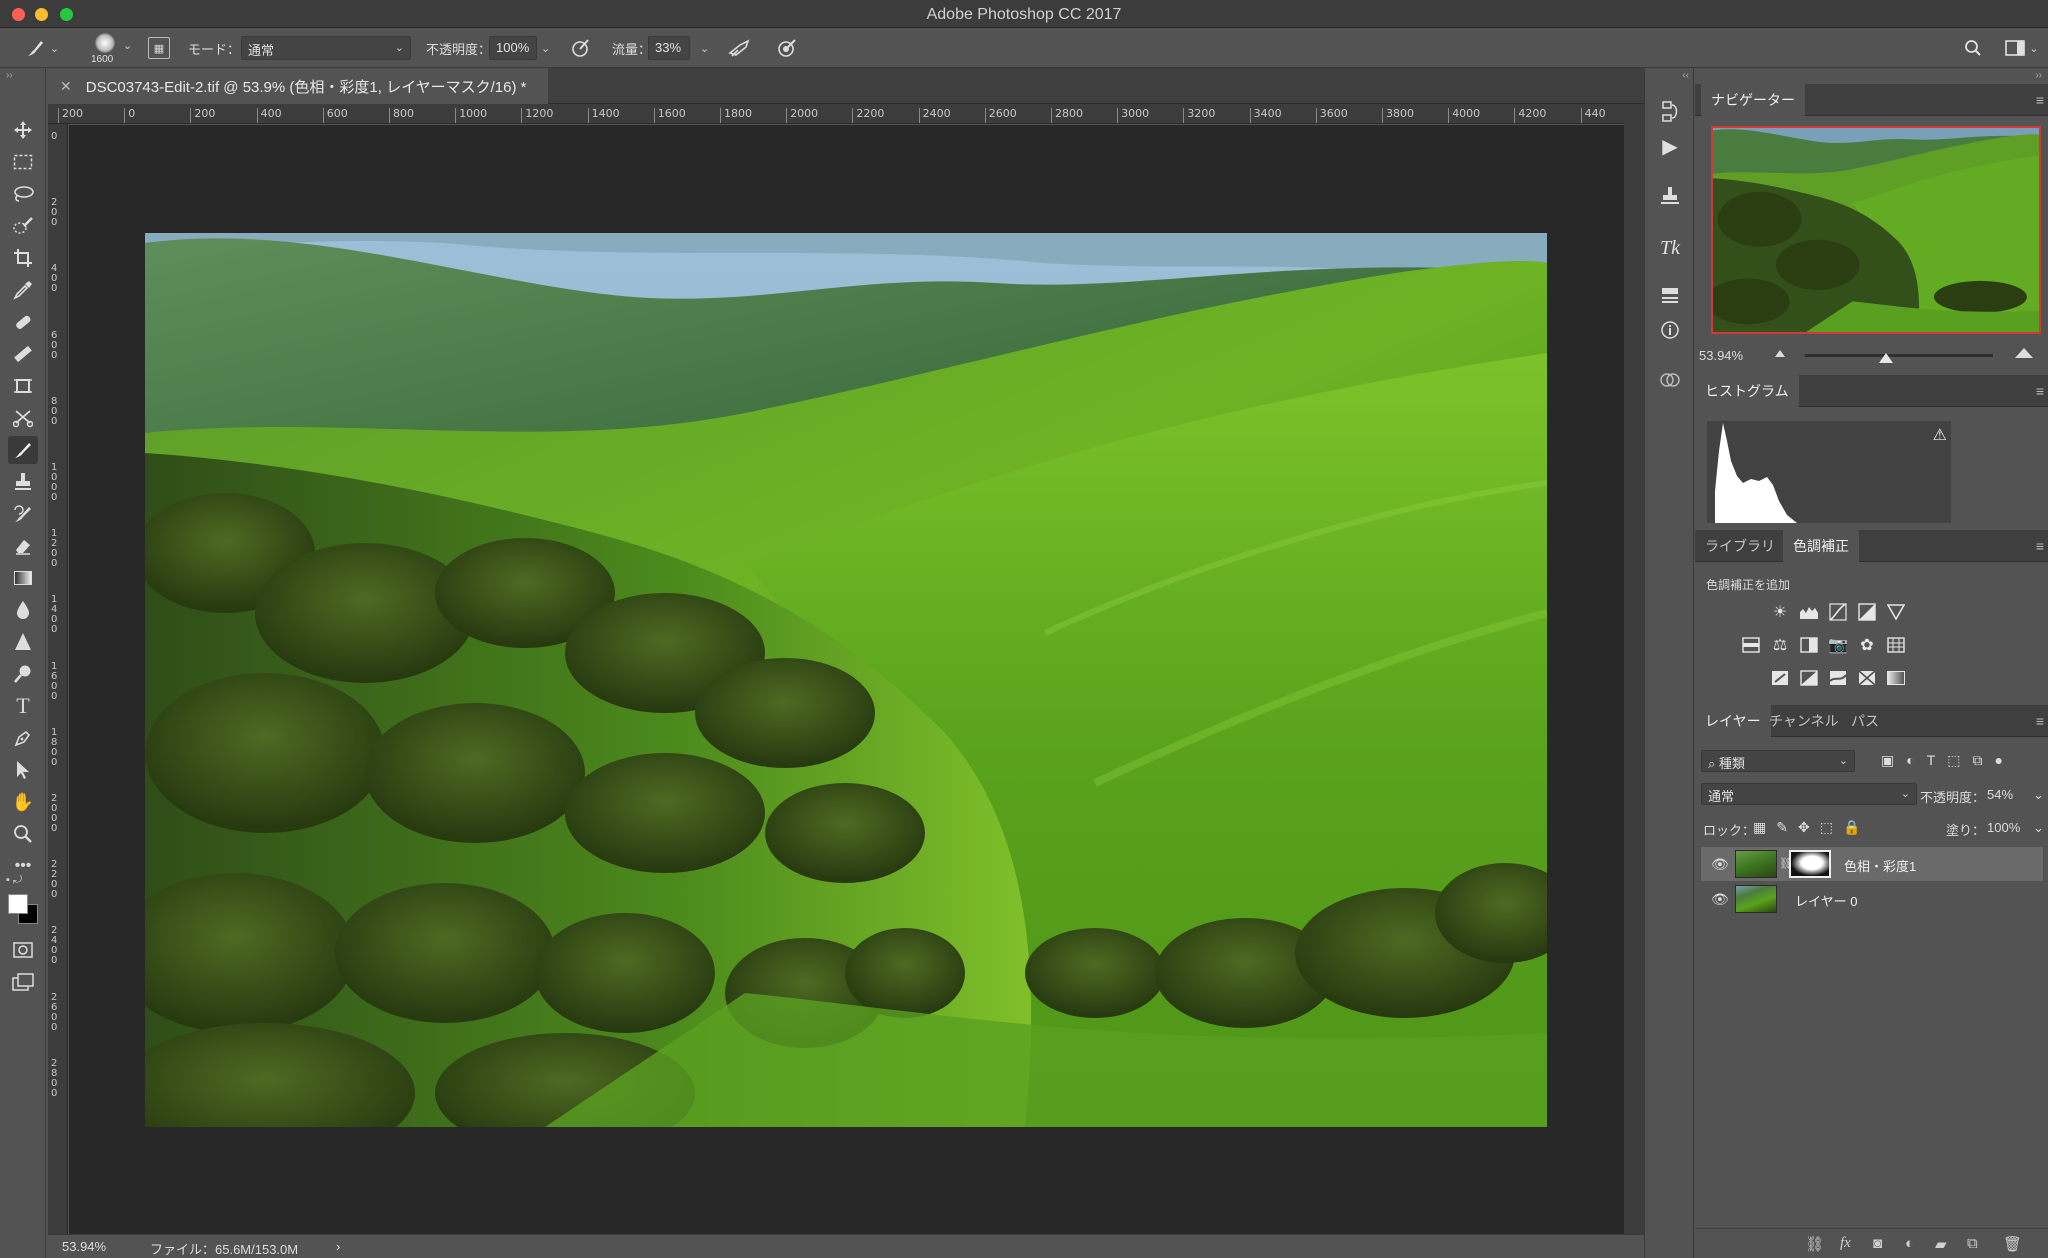 This screenshot has width=2048, height=1258. What do you see at coordinates (1685, 75) in the screenshot?
I see `panel-collapse-icon: ‹‹` at bounding box center [1685, 75].